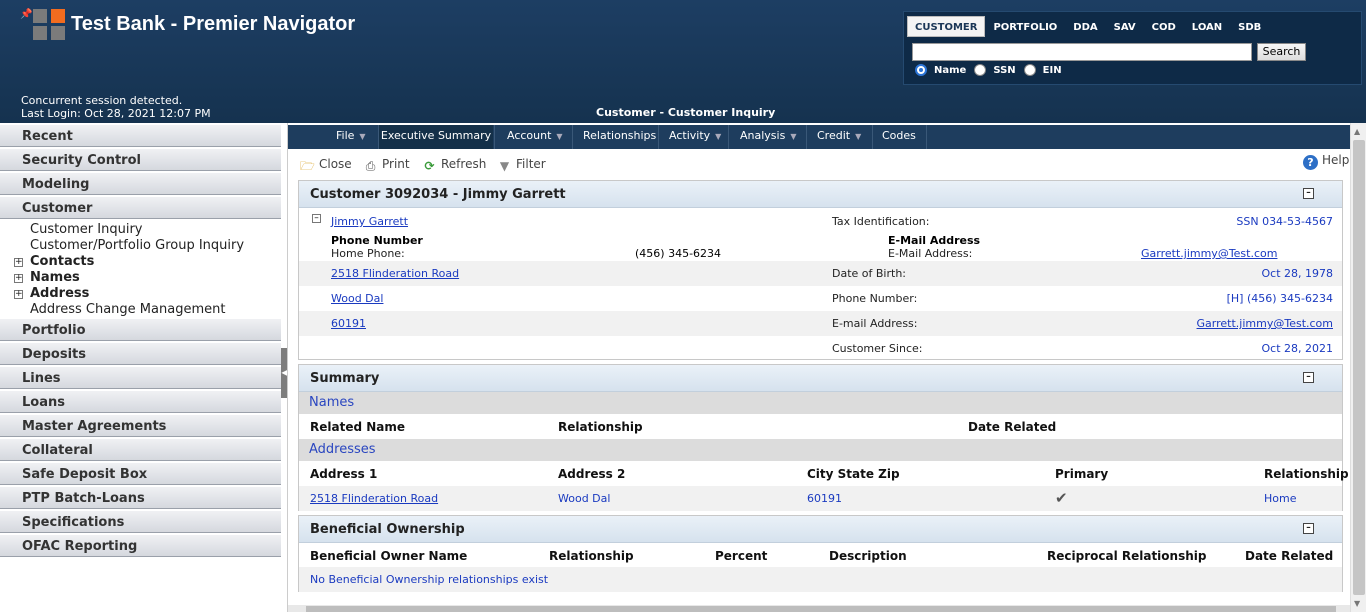 This screenshot has width=1366, height=612. What do you see at coordinates (140, 208) in the screenshot?
I see `sidebar-section-customer: Customer` at bounding box center [140, 208].